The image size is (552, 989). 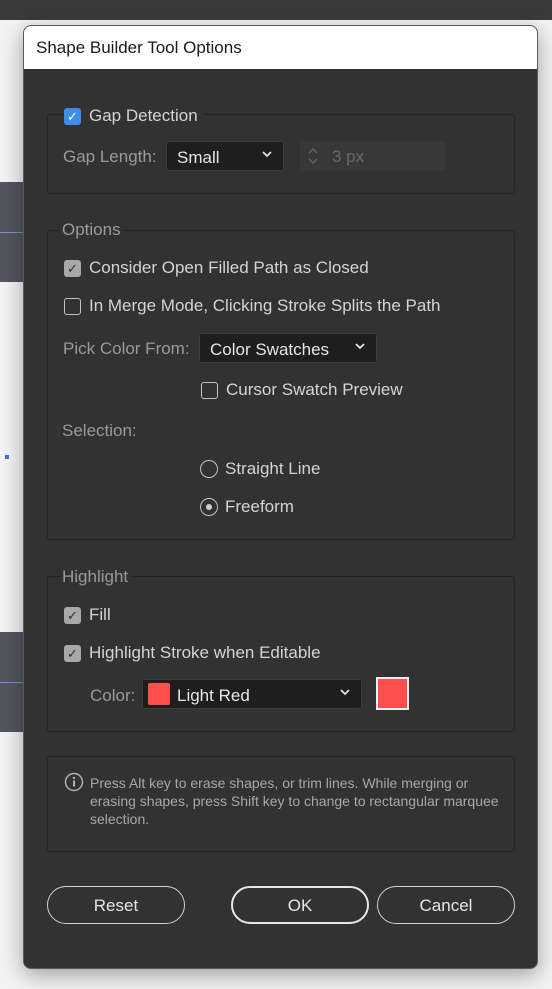 What do you see at coordinates (205, 652) in the screenshot?
I see `highlight-stroke-label: Highlight Stroke when Editable` at bounding box center [205, 652].